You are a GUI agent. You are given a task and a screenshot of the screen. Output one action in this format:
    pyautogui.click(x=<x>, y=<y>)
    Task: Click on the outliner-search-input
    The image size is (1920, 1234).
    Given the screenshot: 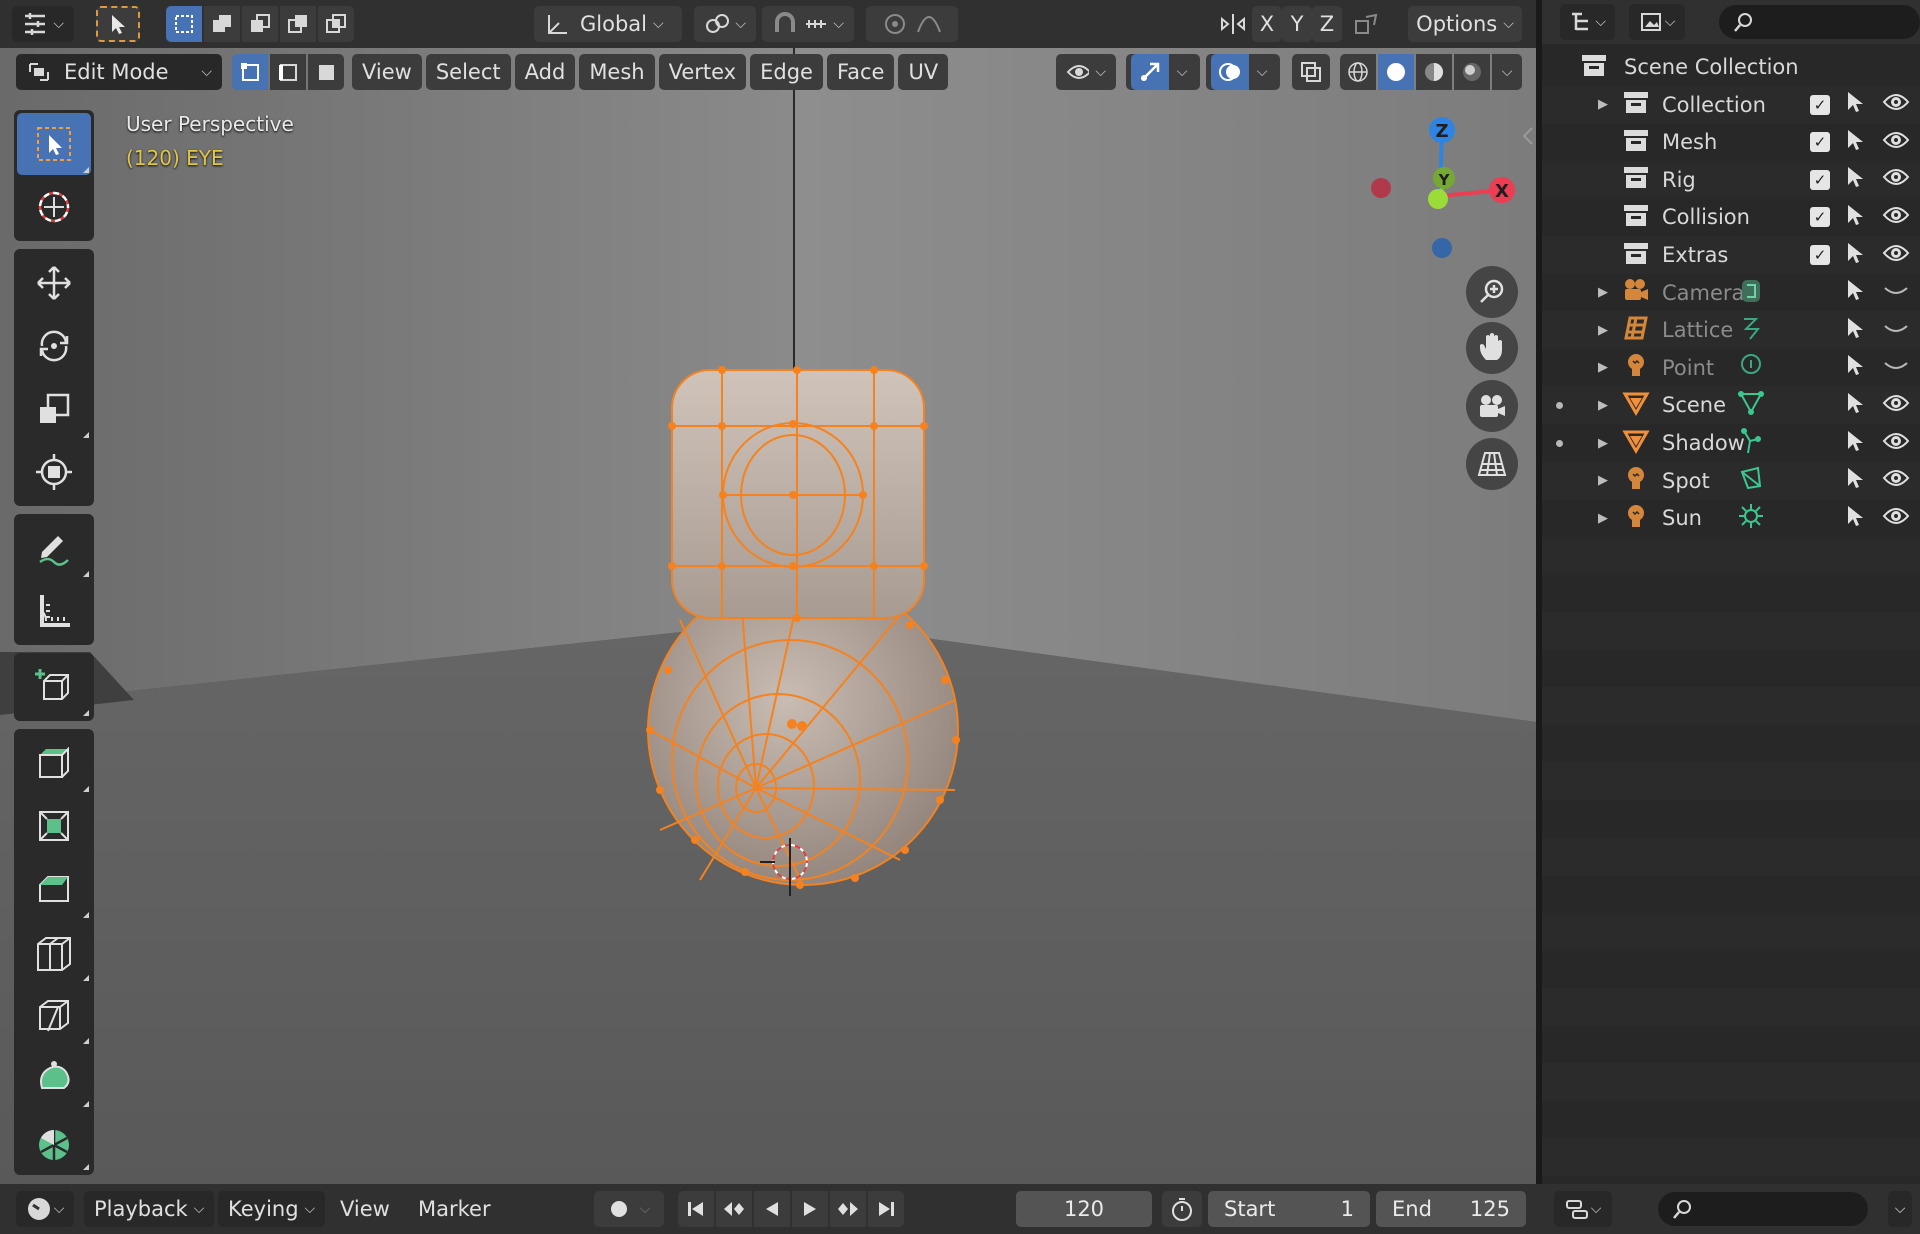 What is the action you would take?
    pyautogui.click(x=1819, y=22)
    